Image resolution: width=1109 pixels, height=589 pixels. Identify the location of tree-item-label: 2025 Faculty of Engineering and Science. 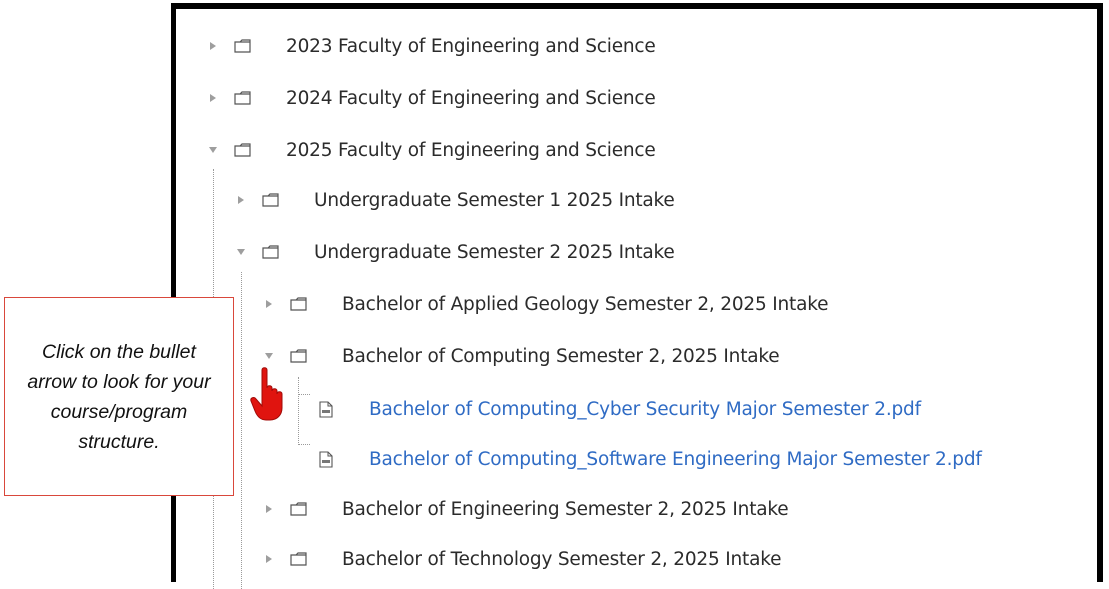
(471, 150).